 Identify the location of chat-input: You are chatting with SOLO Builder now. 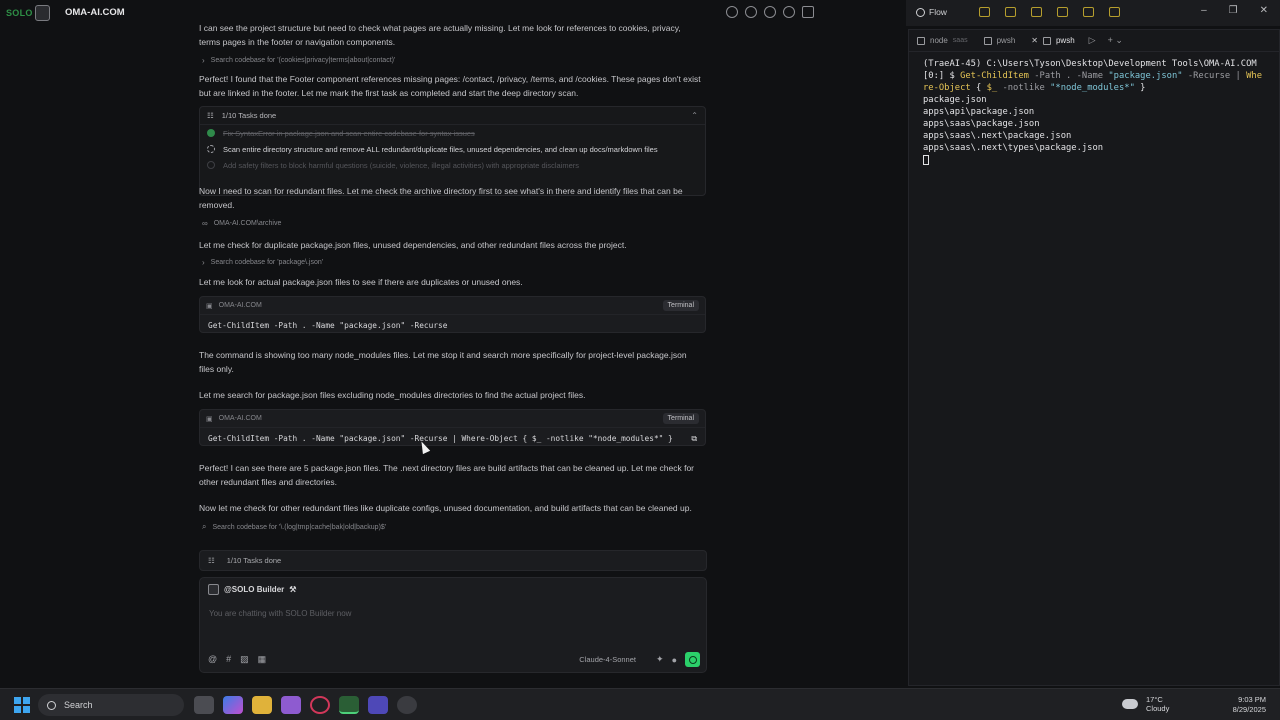
(280, 613).